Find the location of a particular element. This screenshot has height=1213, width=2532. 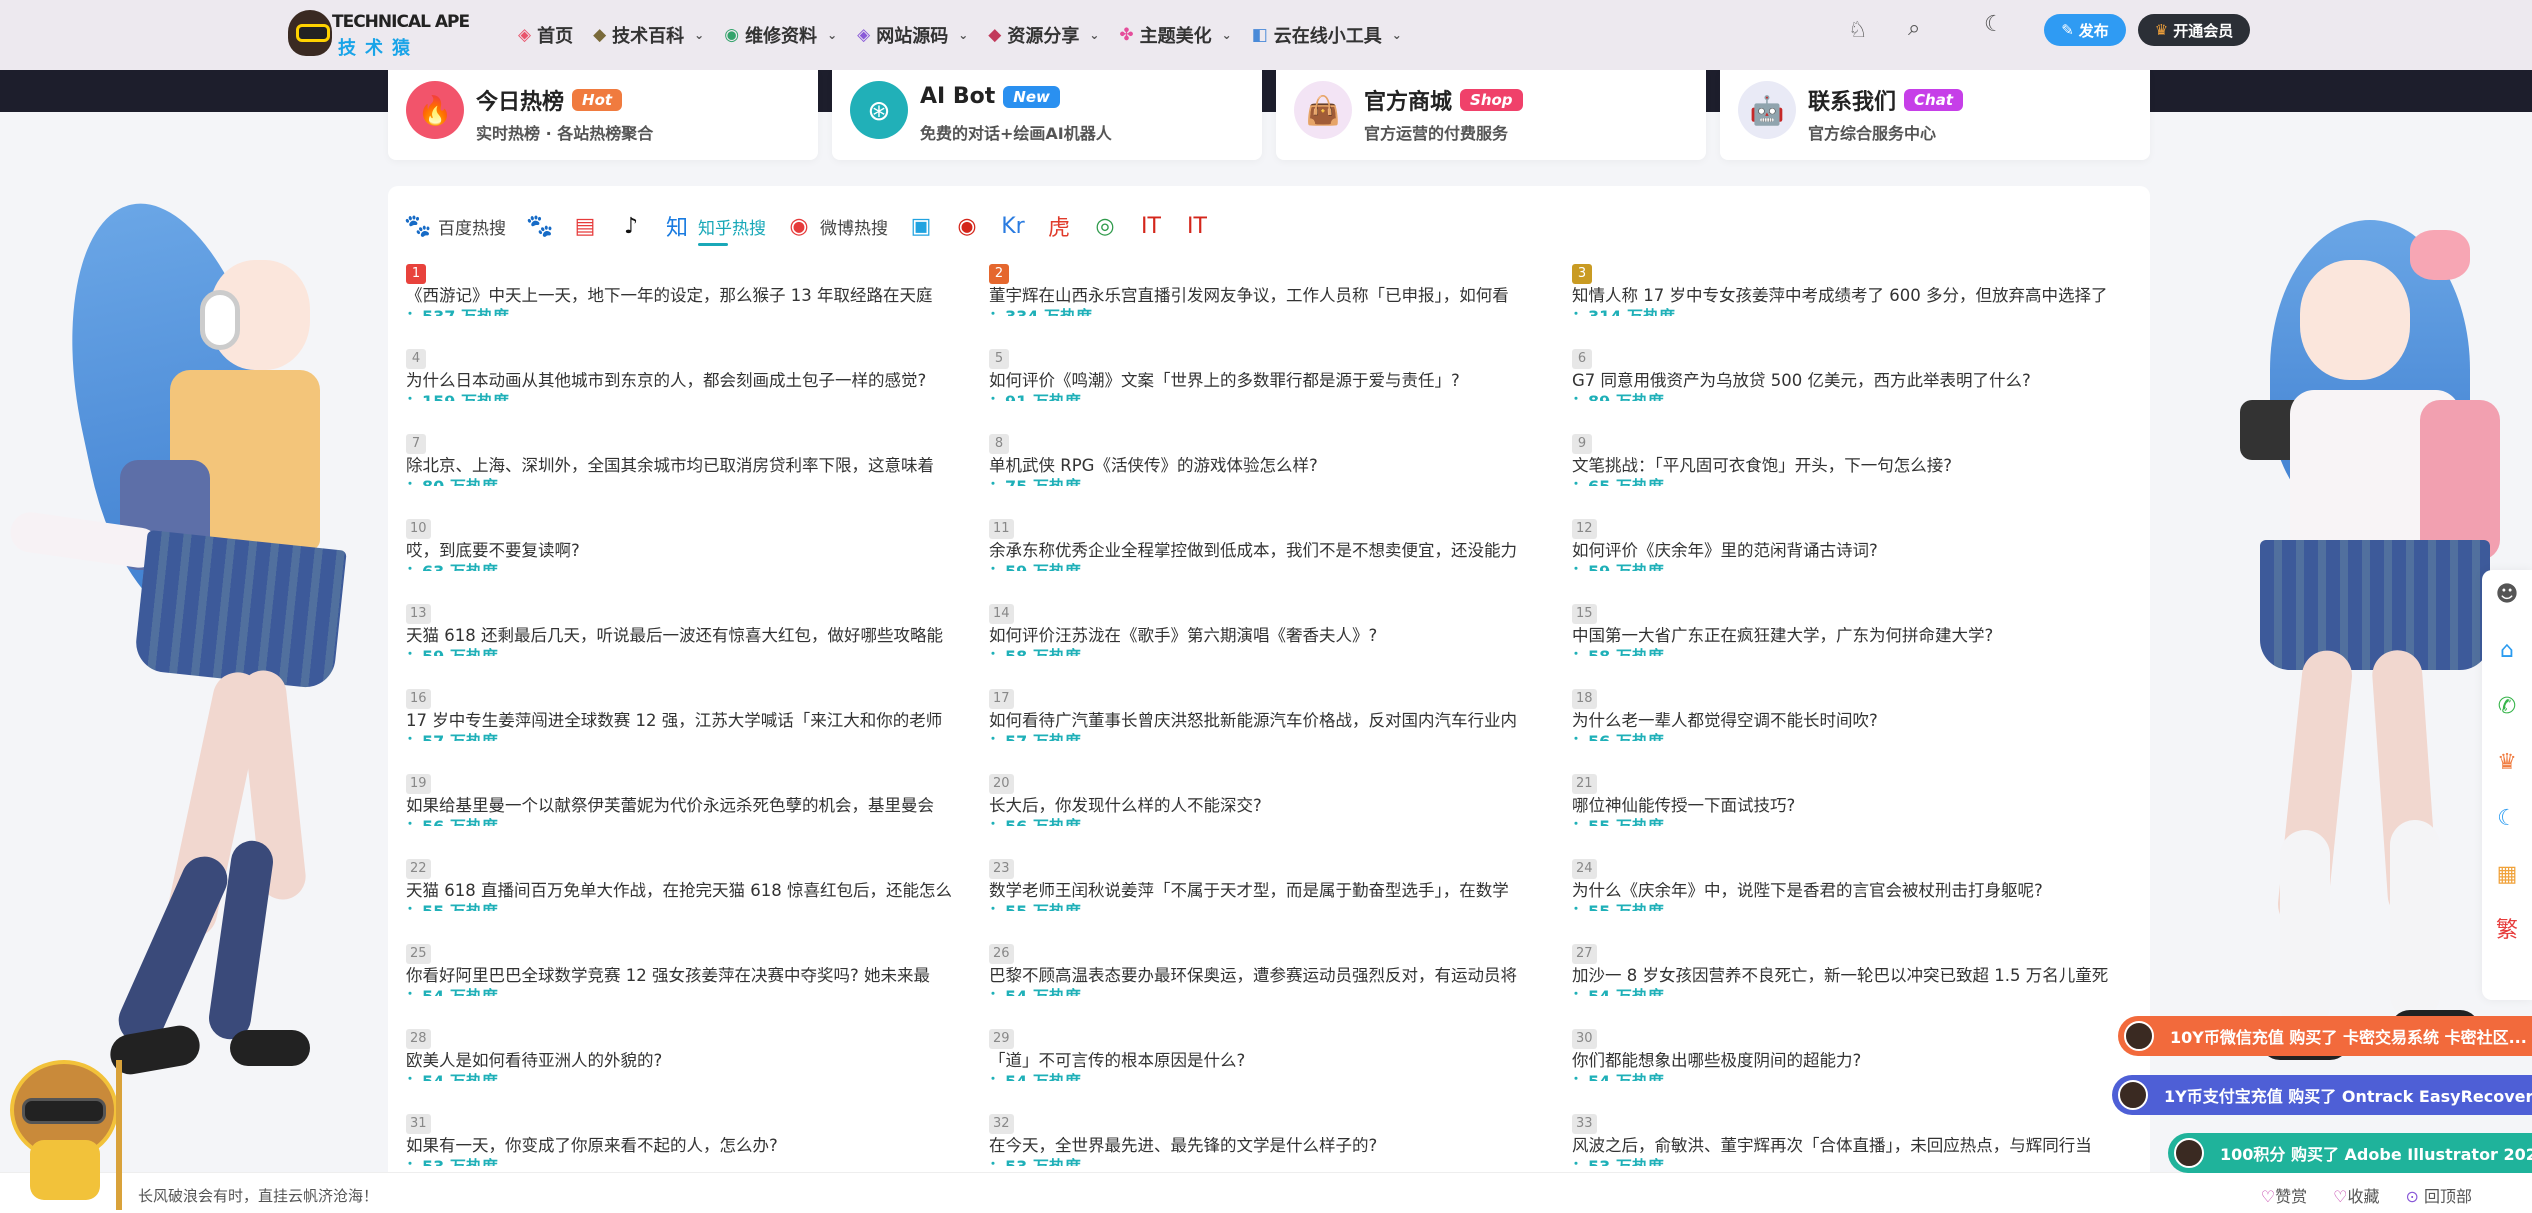

hot-list-item: 21哪位神仙能传授一下面试技巧?：55 万热度 is located at coordinates (1860, 799).